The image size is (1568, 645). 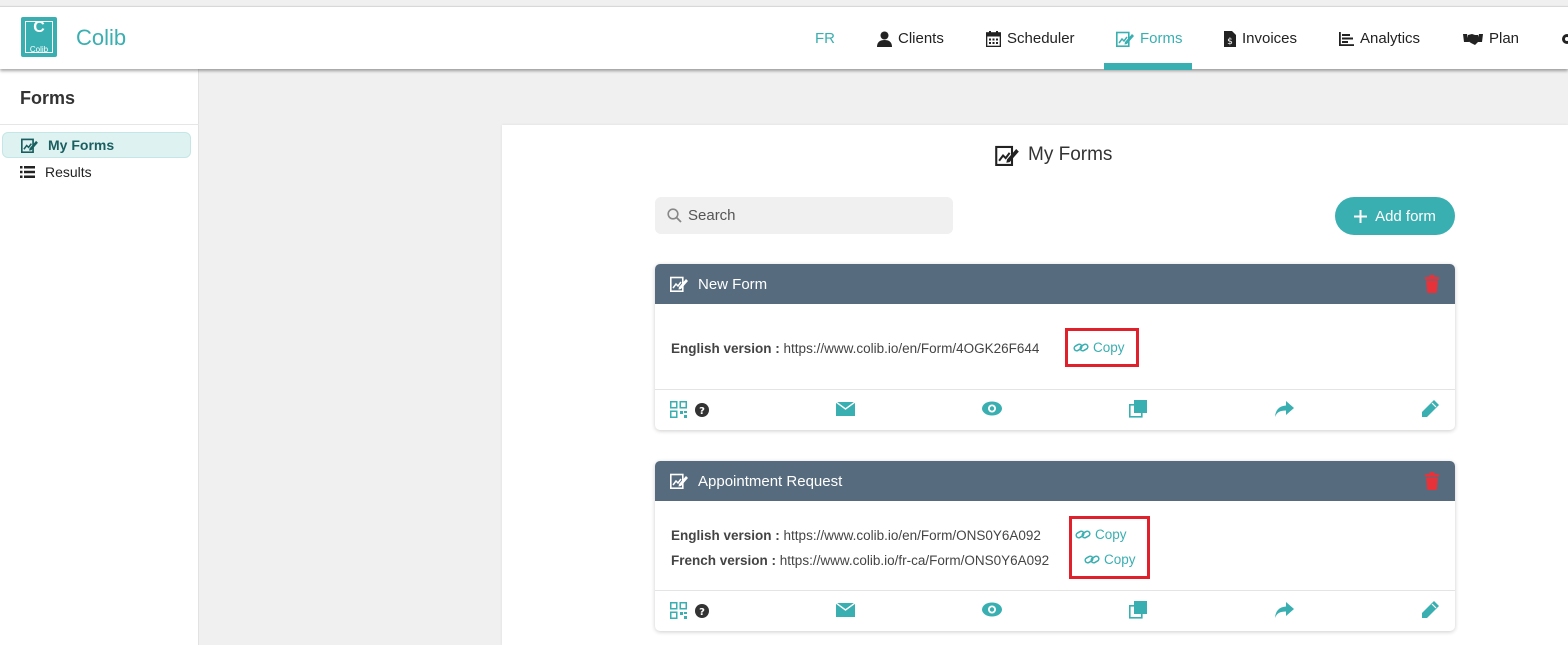 I want to click on nav-settings, so click(x=1564, y=38).